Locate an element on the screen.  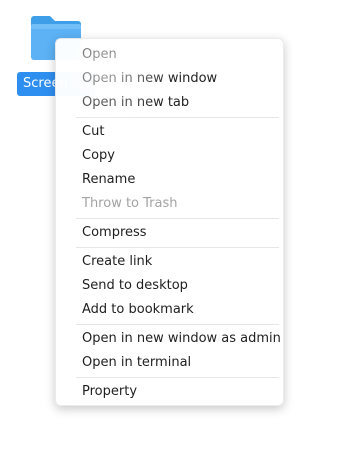
menu-item-rename: Rename is located at coordinates (169, 180).